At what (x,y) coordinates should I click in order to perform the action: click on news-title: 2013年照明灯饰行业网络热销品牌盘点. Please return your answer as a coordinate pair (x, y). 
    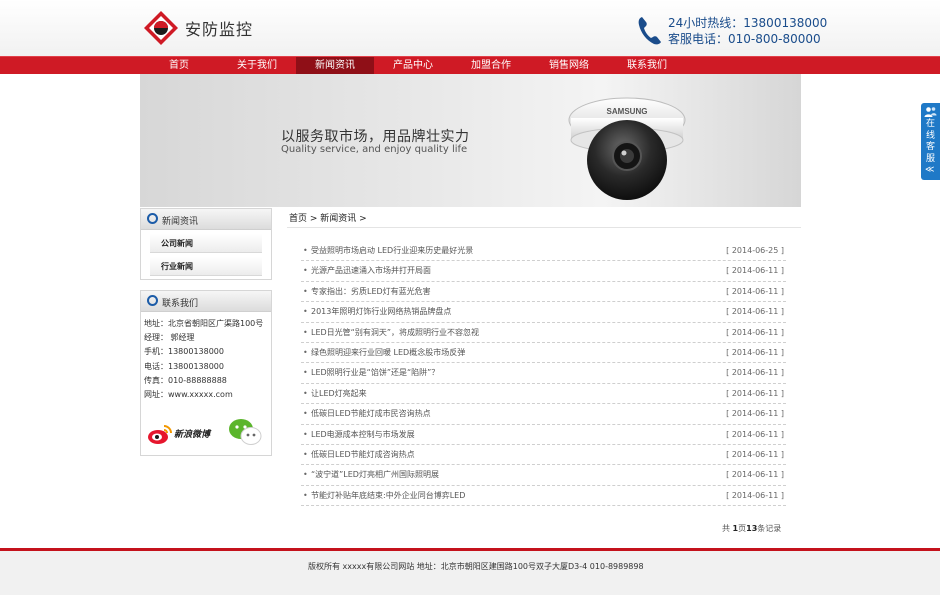
    Looking at the image, I should click on (381, 312).